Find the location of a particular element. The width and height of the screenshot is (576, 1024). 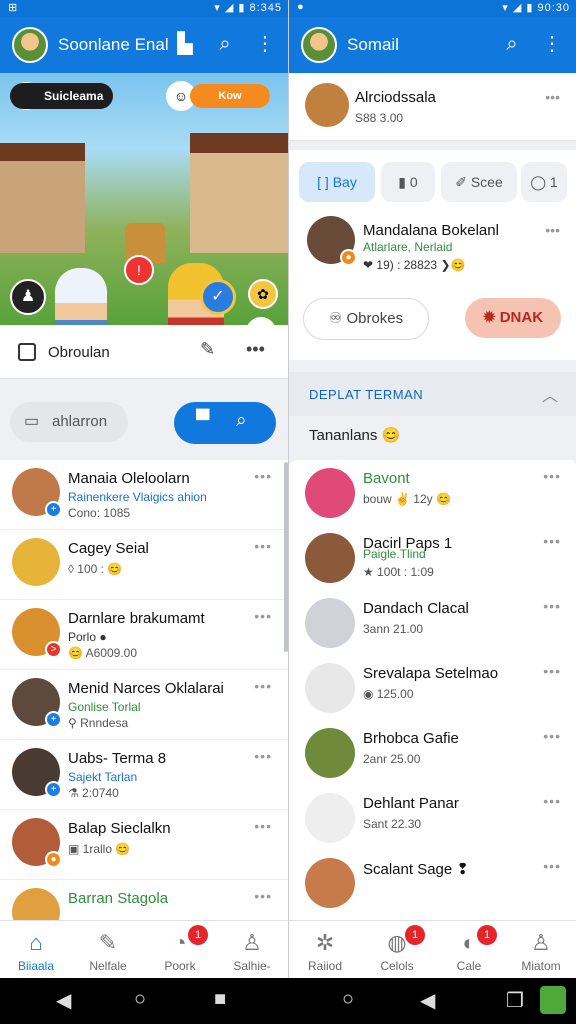

post-more-icon: ••• is located at coordinates (552, 230).